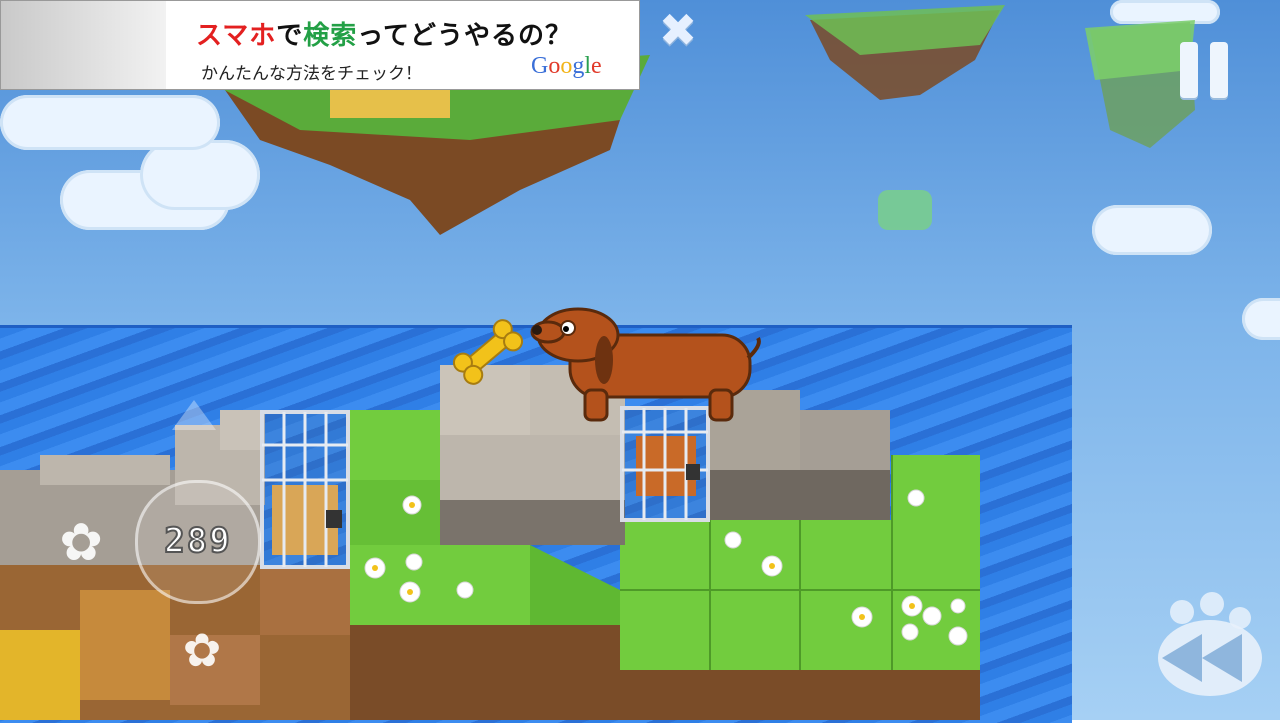 The height and width of the screenshot is (723, 1280). Describe the element at coordinates (305, 489) in the screenshot. I see `cage-left` at that location.